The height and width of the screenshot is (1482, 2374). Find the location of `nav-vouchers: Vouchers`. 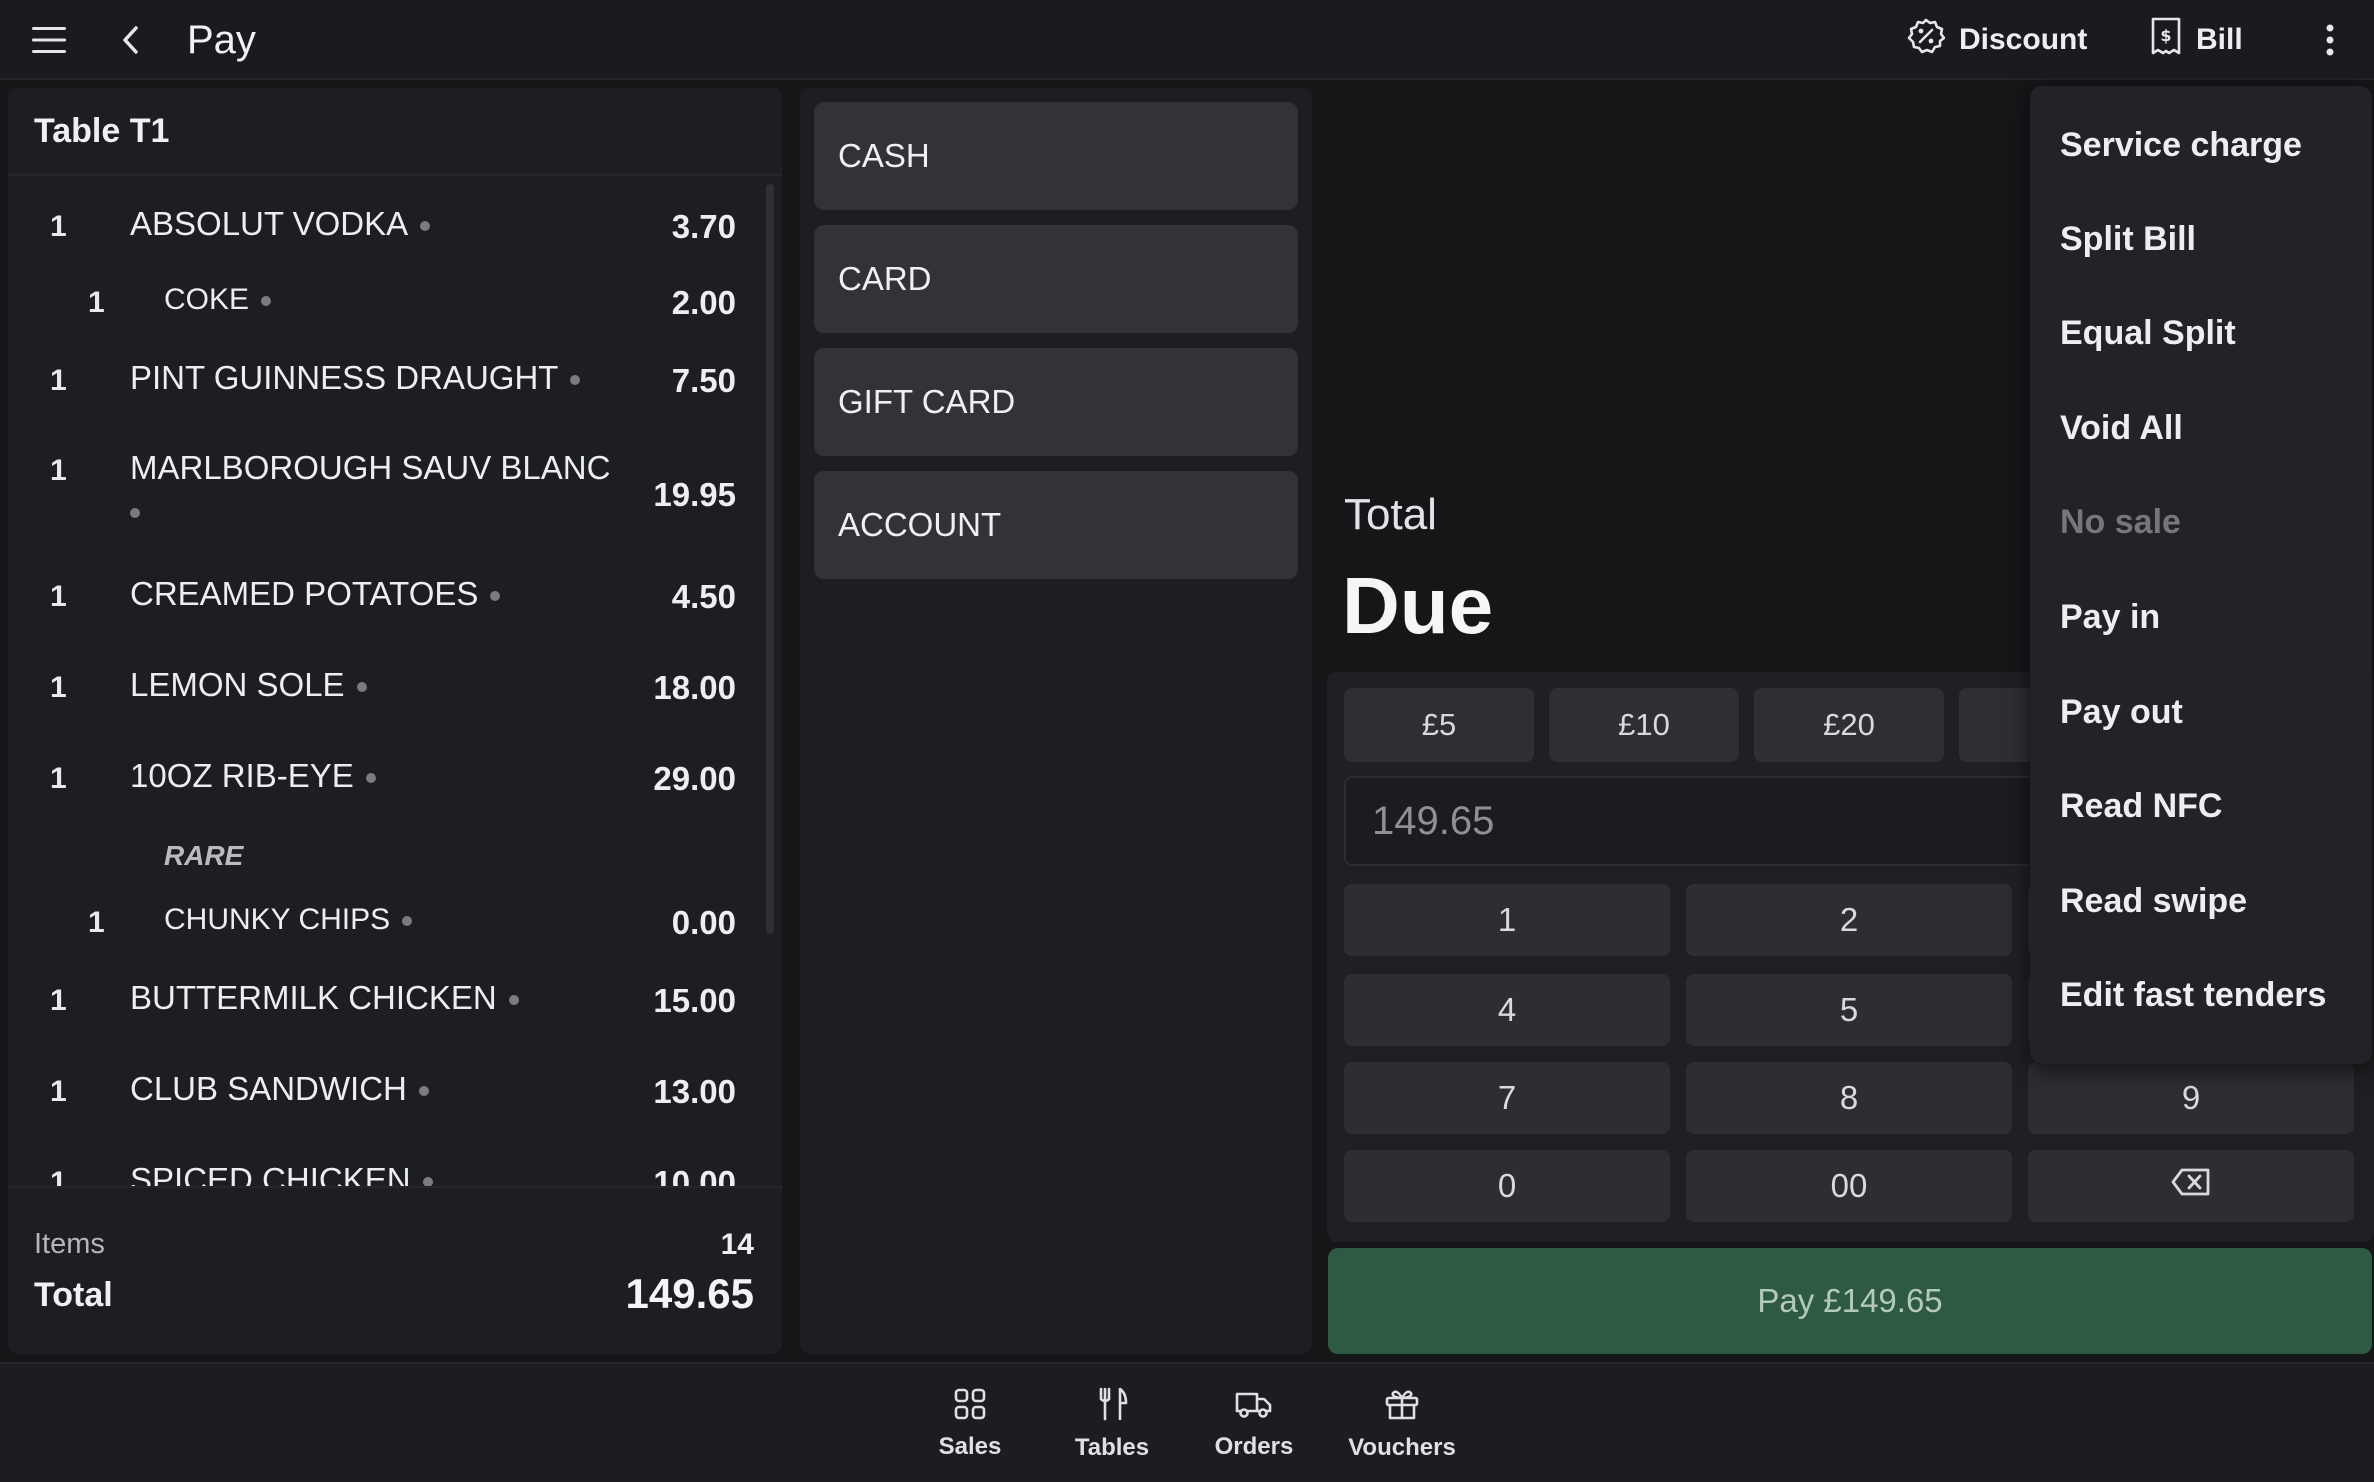

nav-vouchers: Vouchers is located at coordinates (1402, 1423).